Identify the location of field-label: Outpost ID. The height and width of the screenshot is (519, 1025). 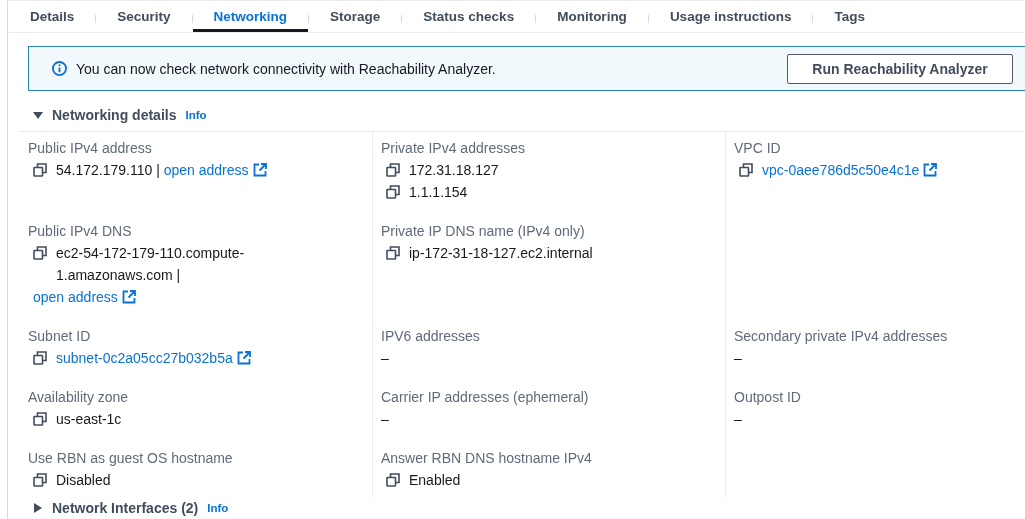
(768, 397).